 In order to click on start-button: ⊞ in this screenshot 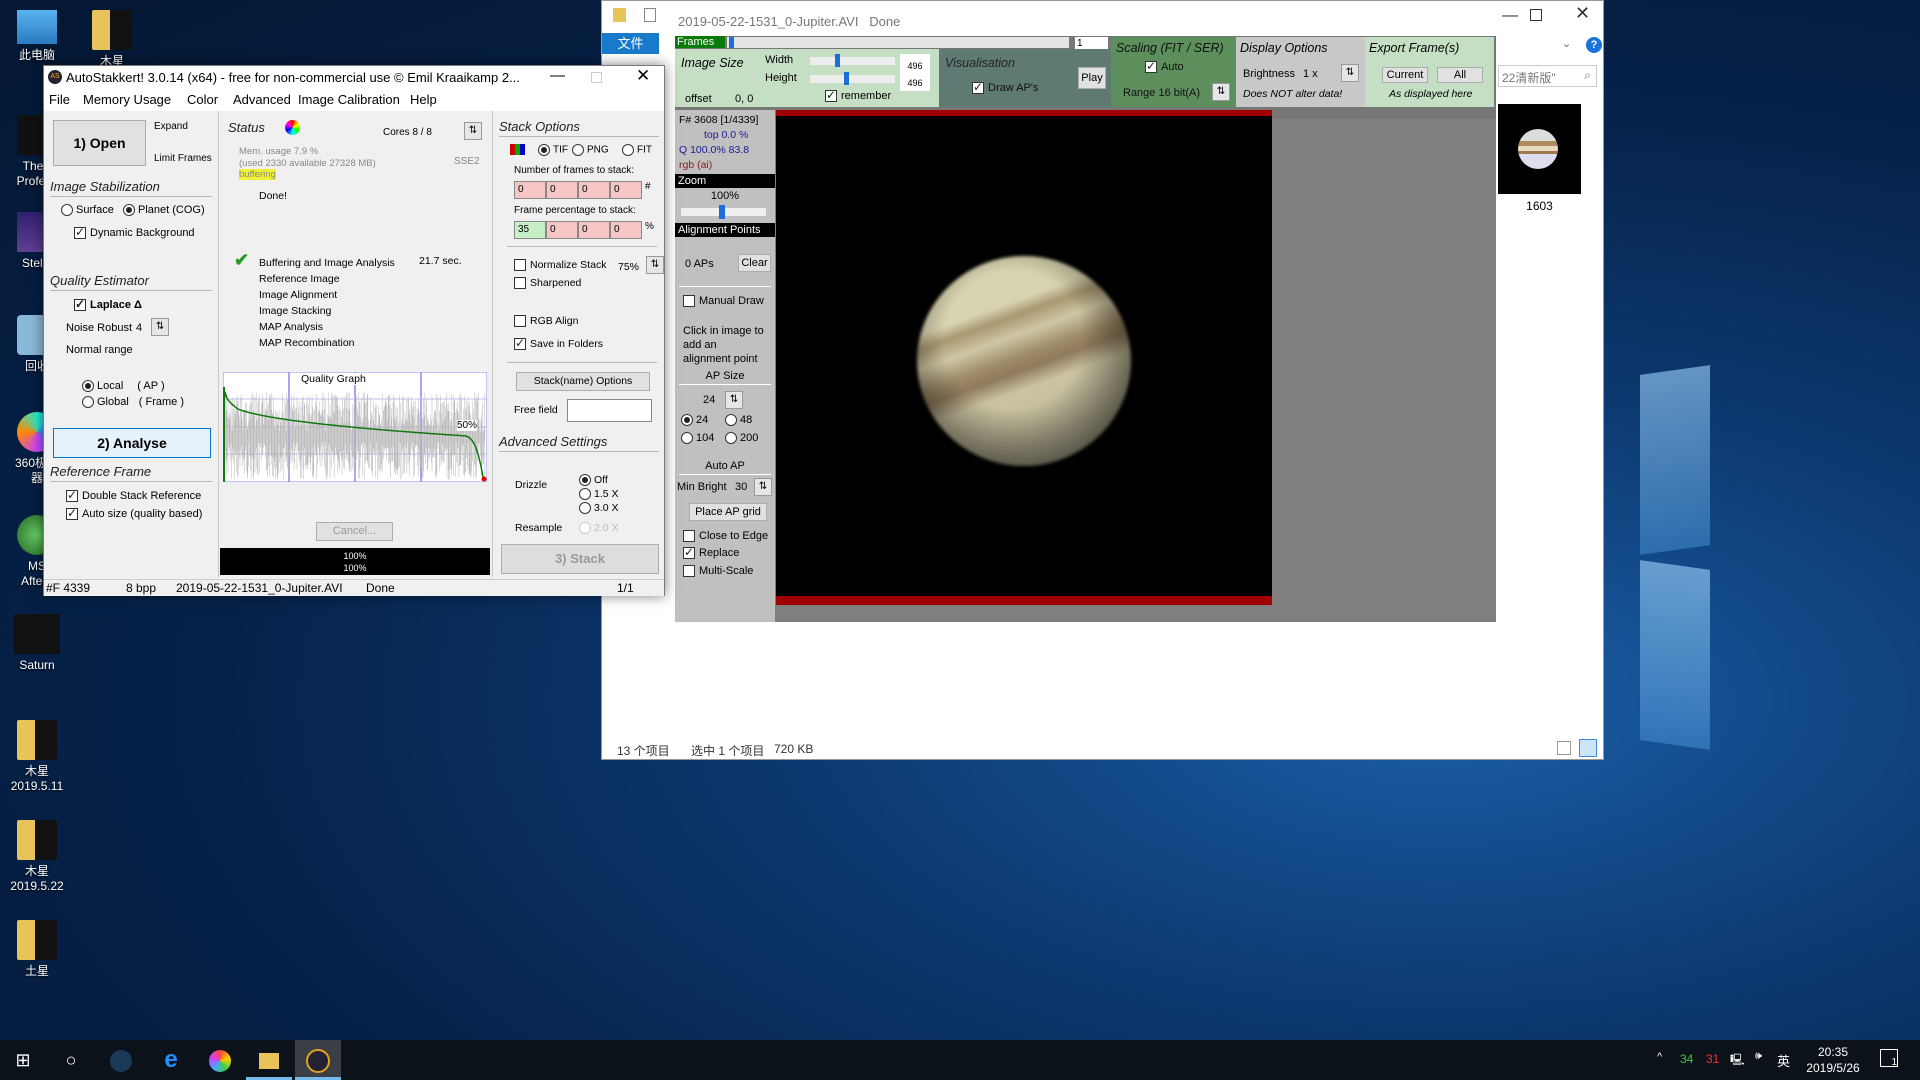, I will do `click(23, 1060)`.